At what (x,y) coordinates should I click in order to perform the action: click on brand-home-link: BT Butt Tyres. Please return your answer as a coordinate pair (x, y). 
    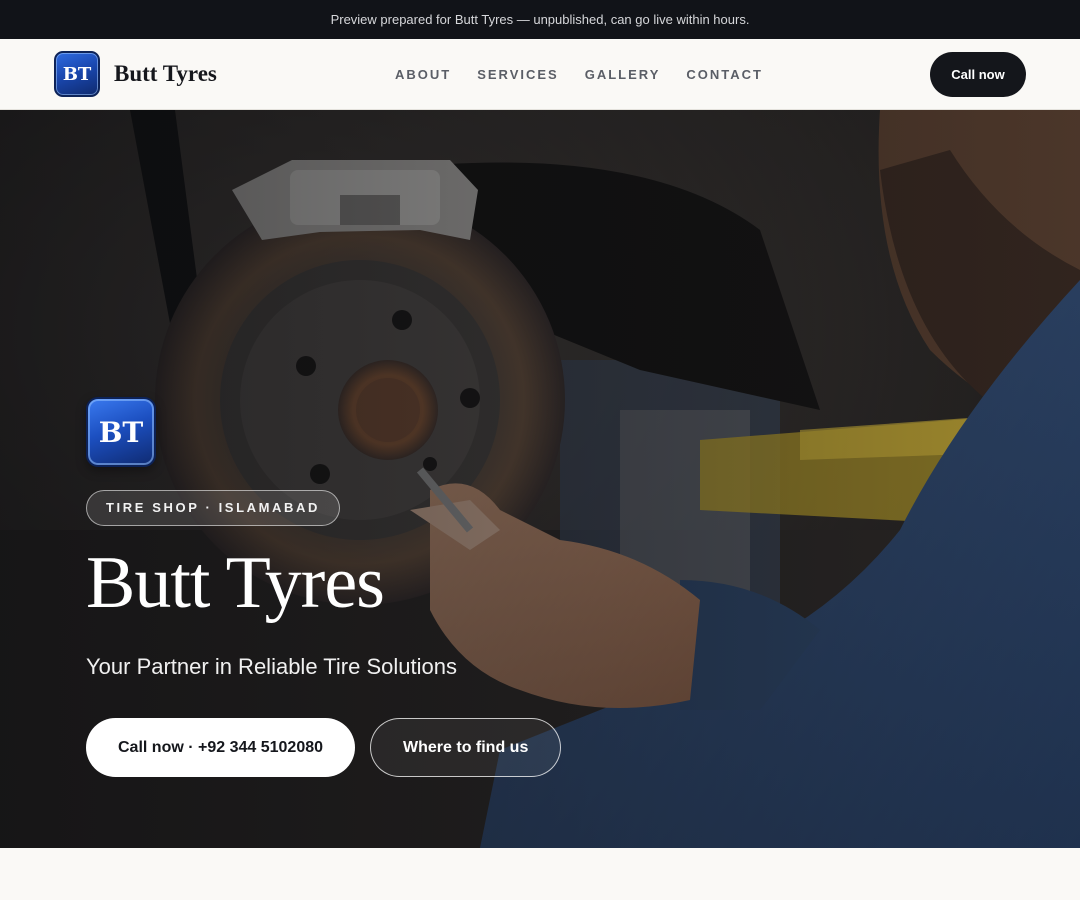
    Looking at the image, I should click on (135, 74).